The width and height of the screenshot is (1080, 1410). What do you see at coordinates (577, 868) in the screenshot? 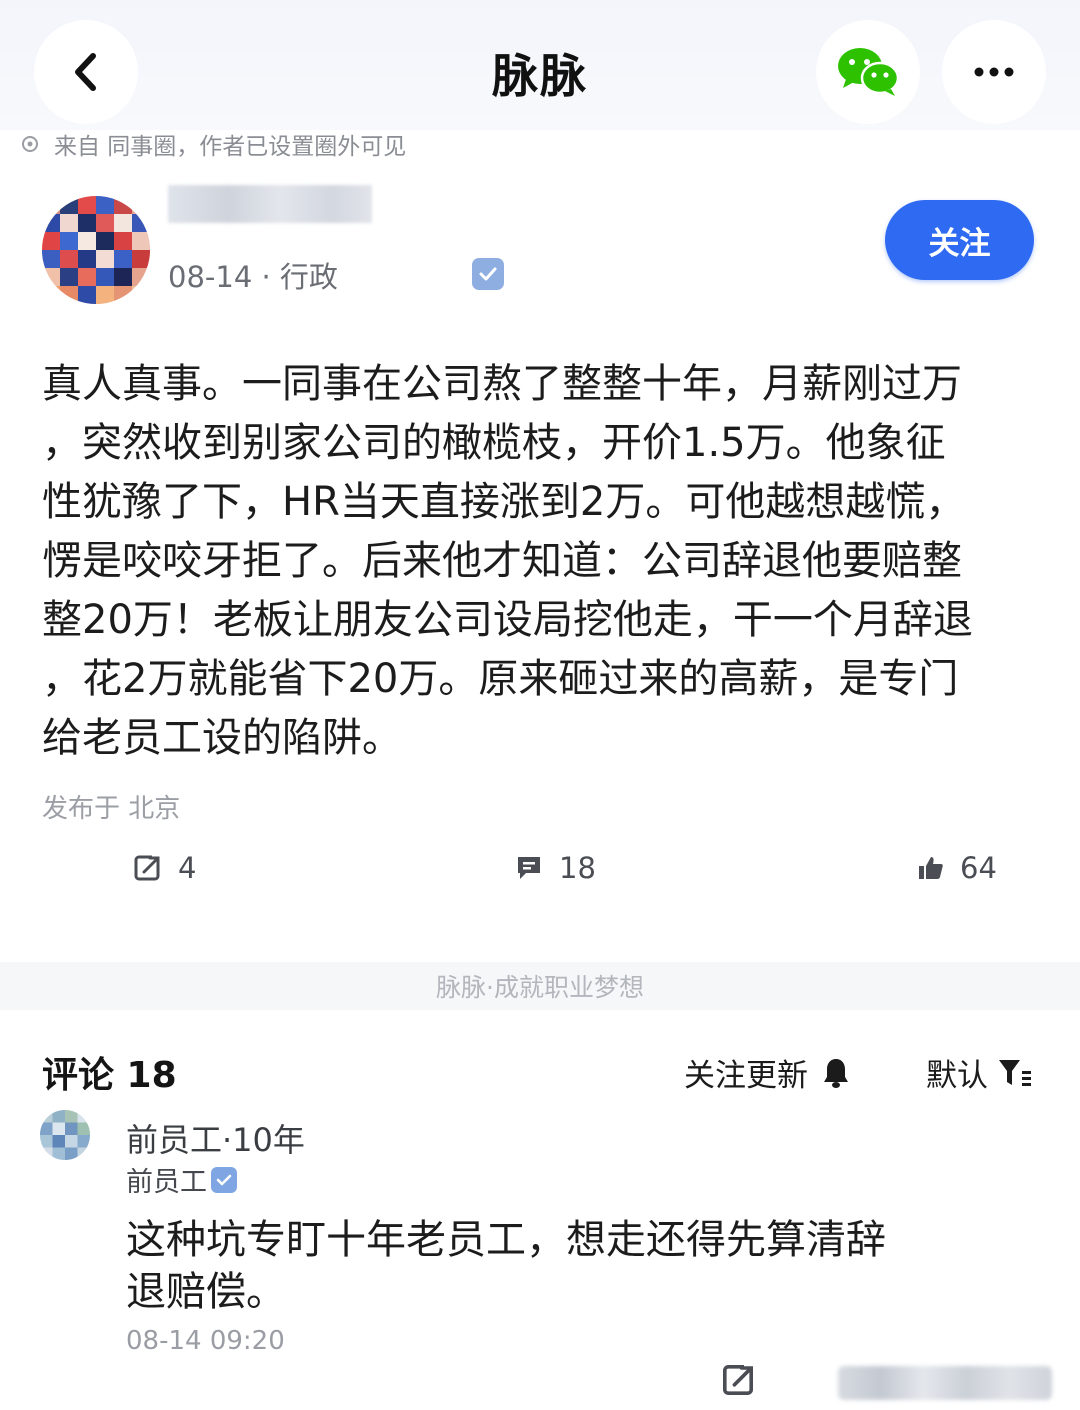
I see `comment-count: 18` at bounding box center [577, 868].